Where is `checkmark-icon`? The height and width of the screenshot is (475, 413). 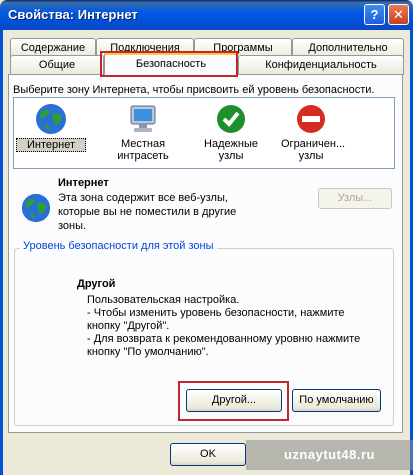 checkmark-icon is located at coordinates (231, 119).